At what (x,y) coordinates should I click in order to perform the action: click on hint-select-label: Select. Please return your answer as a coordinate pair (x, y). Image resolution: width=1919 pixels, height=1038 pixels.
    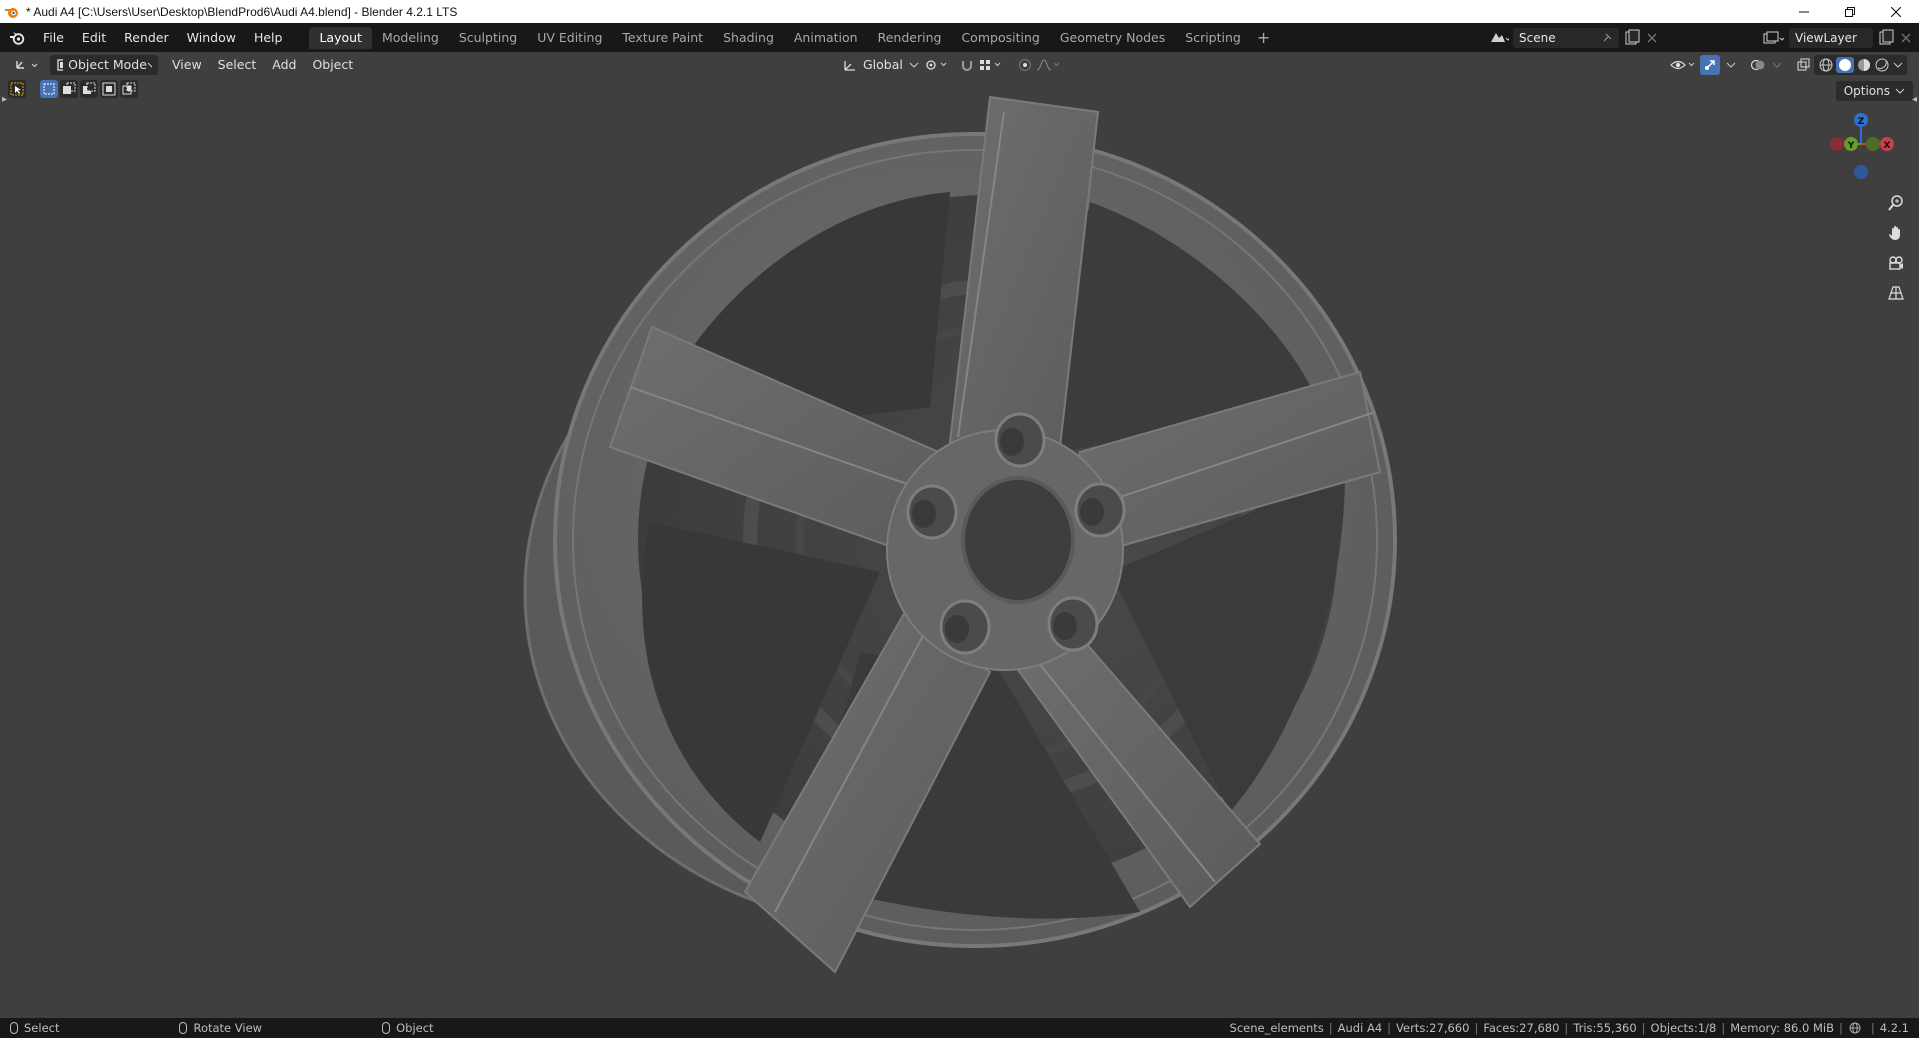
    Looking at the image, I should click on (42, 1028).